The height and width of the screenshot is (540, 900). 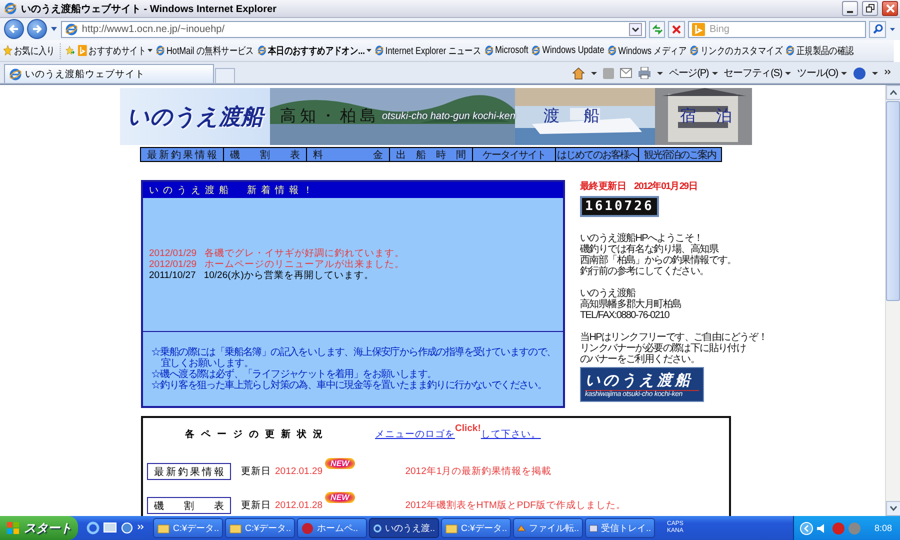 I want to click on refresh-icon, so click(x=657, y=29).